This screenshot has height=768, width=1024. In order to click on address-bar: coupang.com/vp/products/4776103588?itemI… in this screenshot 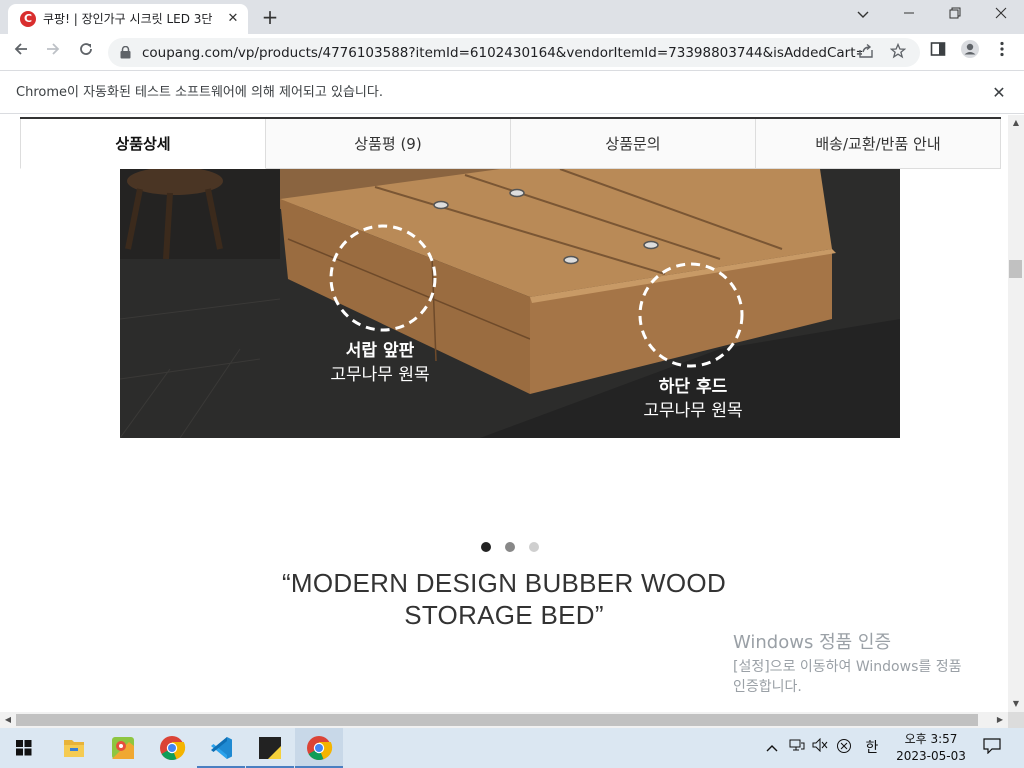, I will do `click(514, 52)`.